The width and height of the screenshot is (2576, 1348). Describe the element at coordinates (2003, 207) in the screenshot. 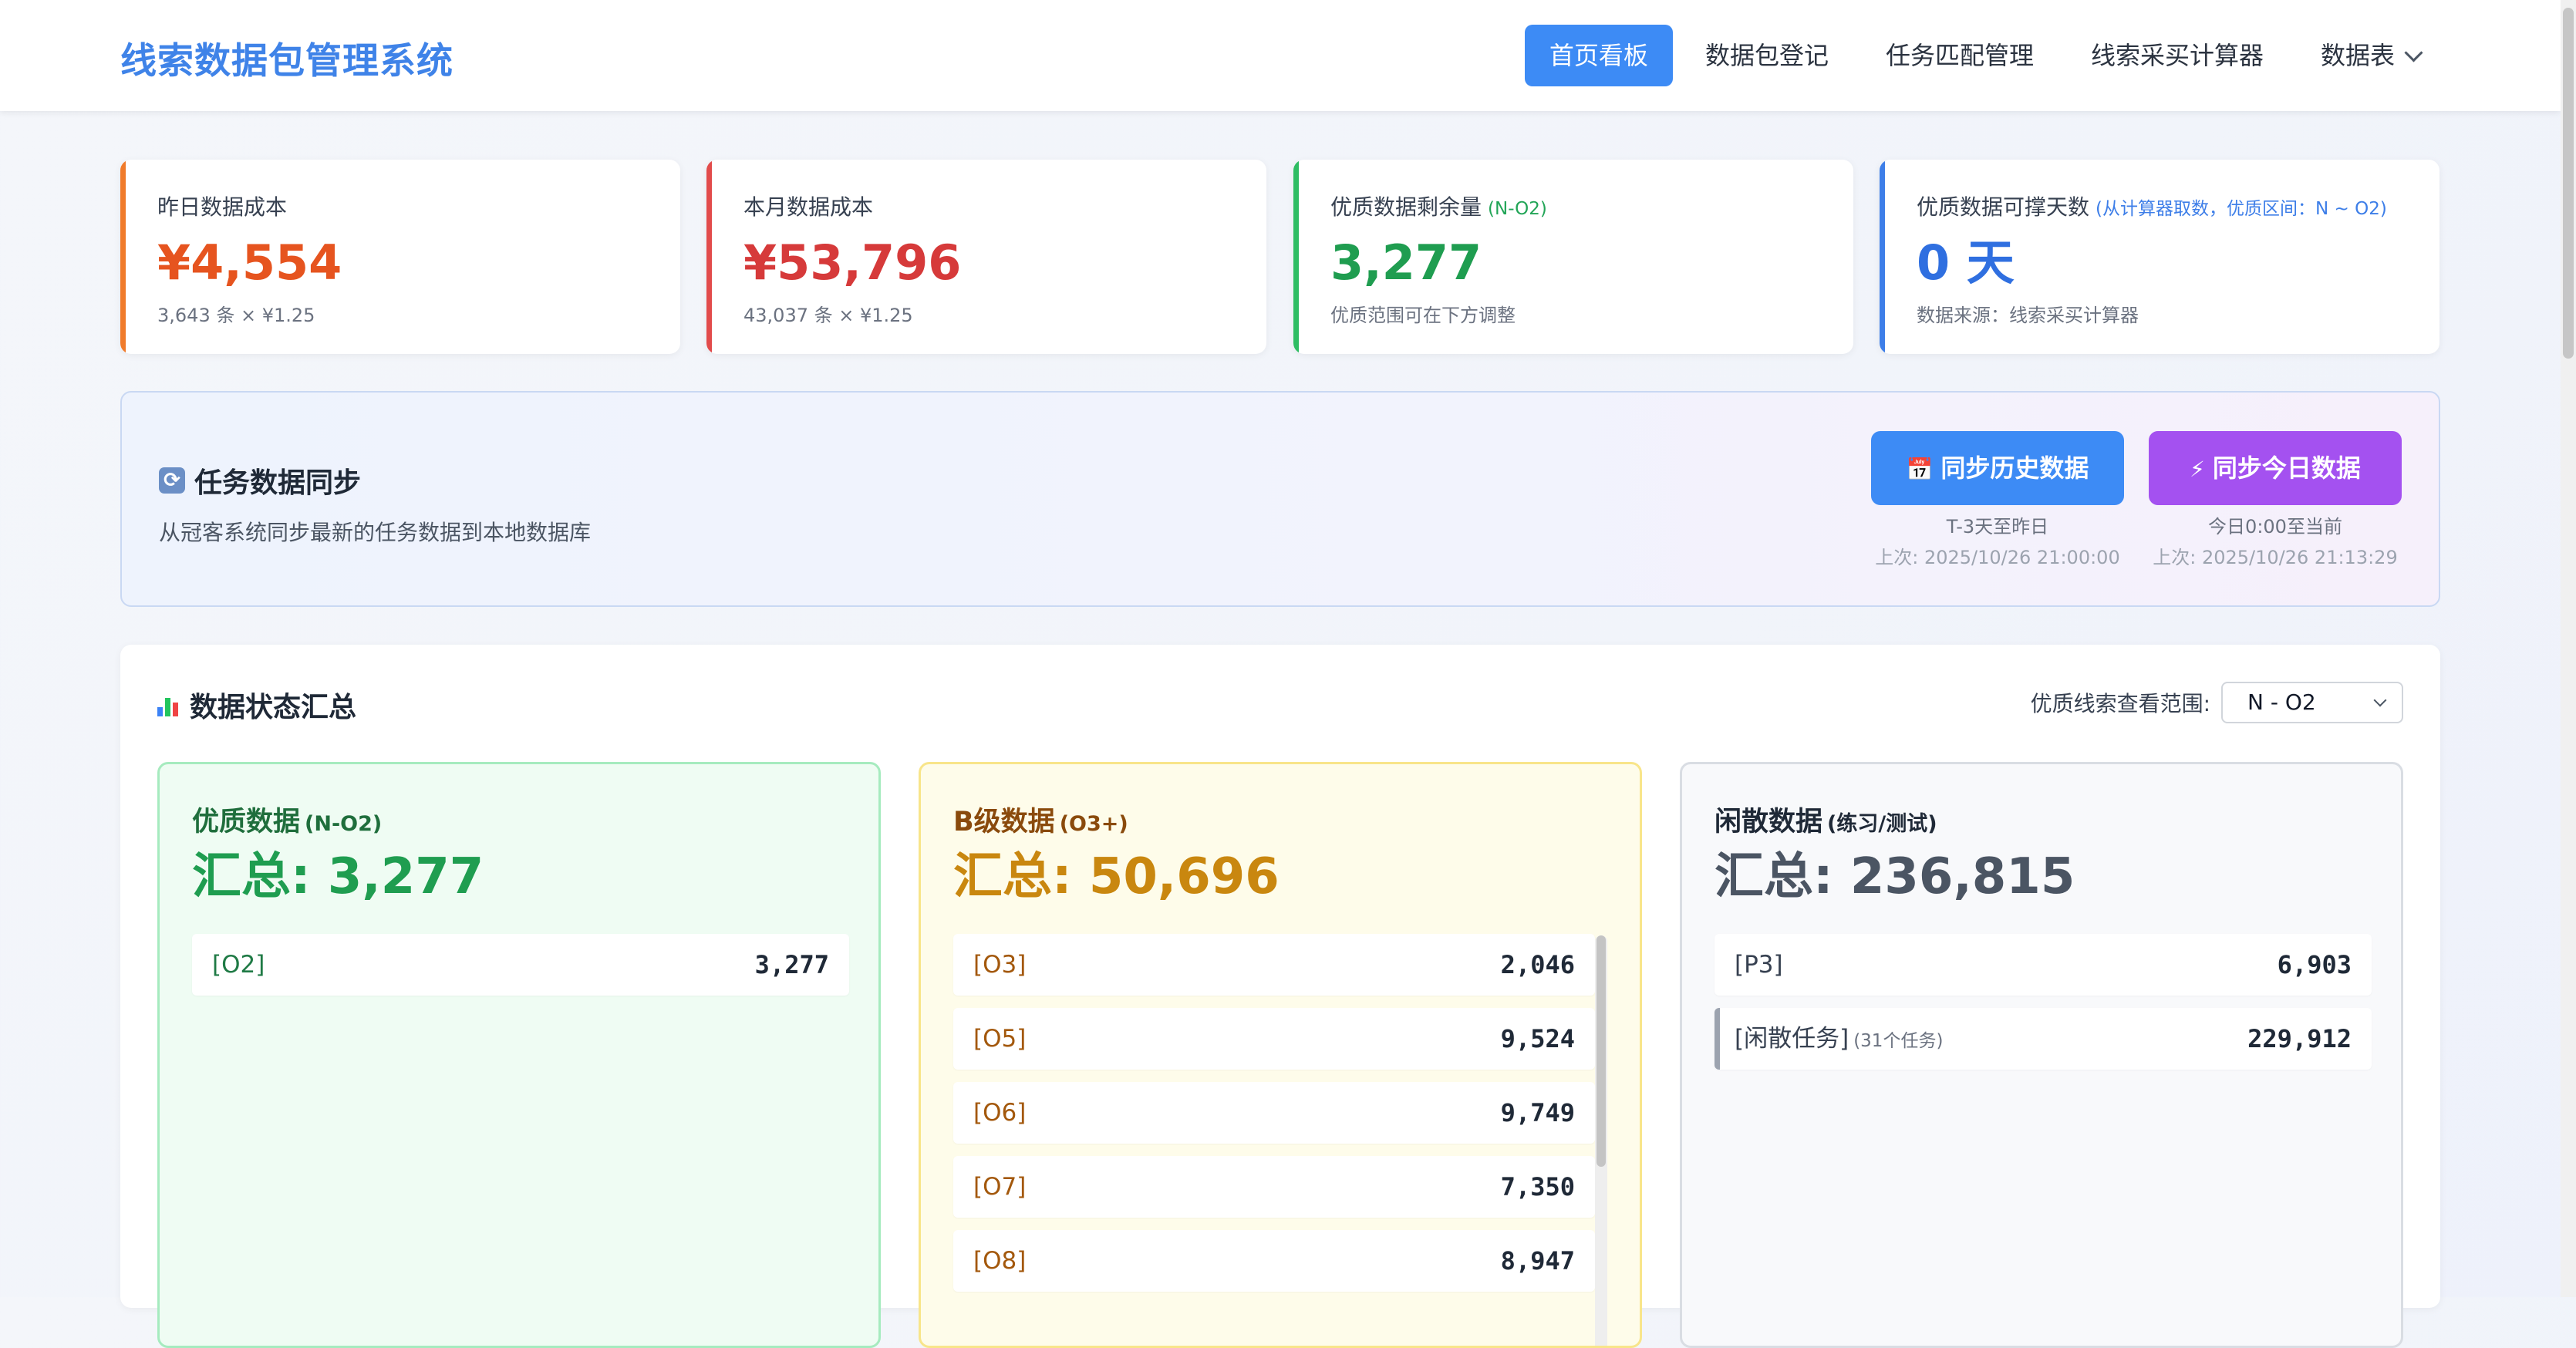

I see `stat-label-text: 优质数据可撑天数` at that location.